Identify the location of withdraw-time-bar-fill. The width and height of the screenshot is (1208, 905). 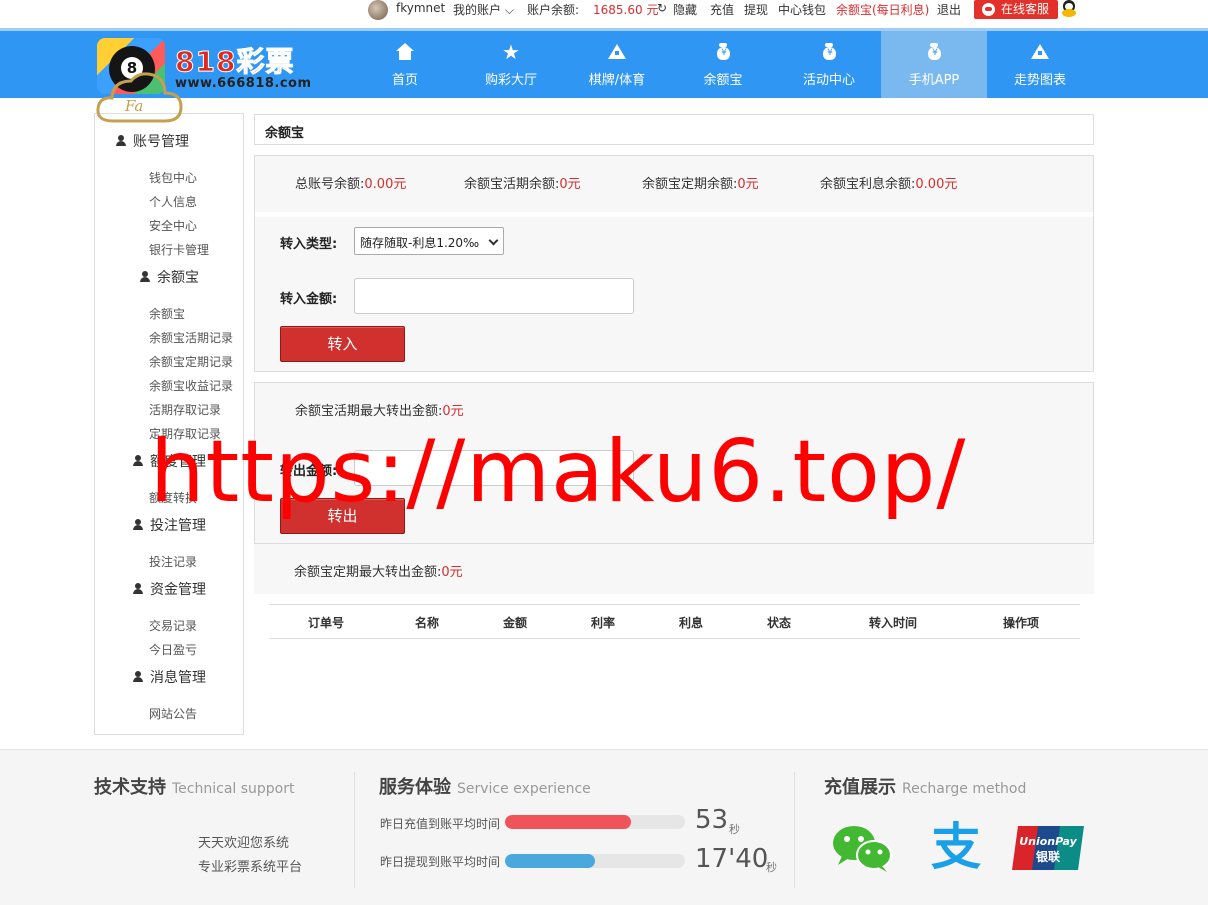
(550, 861).